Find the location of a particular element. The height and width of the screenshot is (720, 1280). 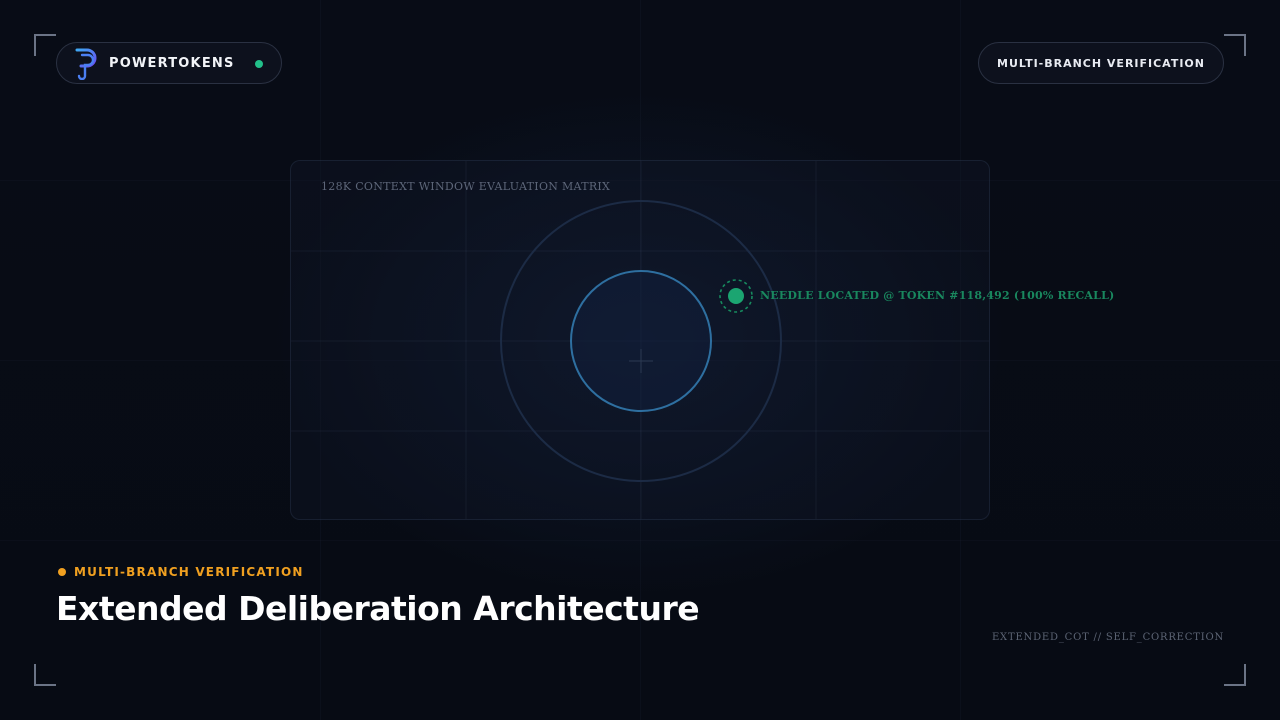

corner-bracket-bottom-right is located at coordinates (1235, 675).